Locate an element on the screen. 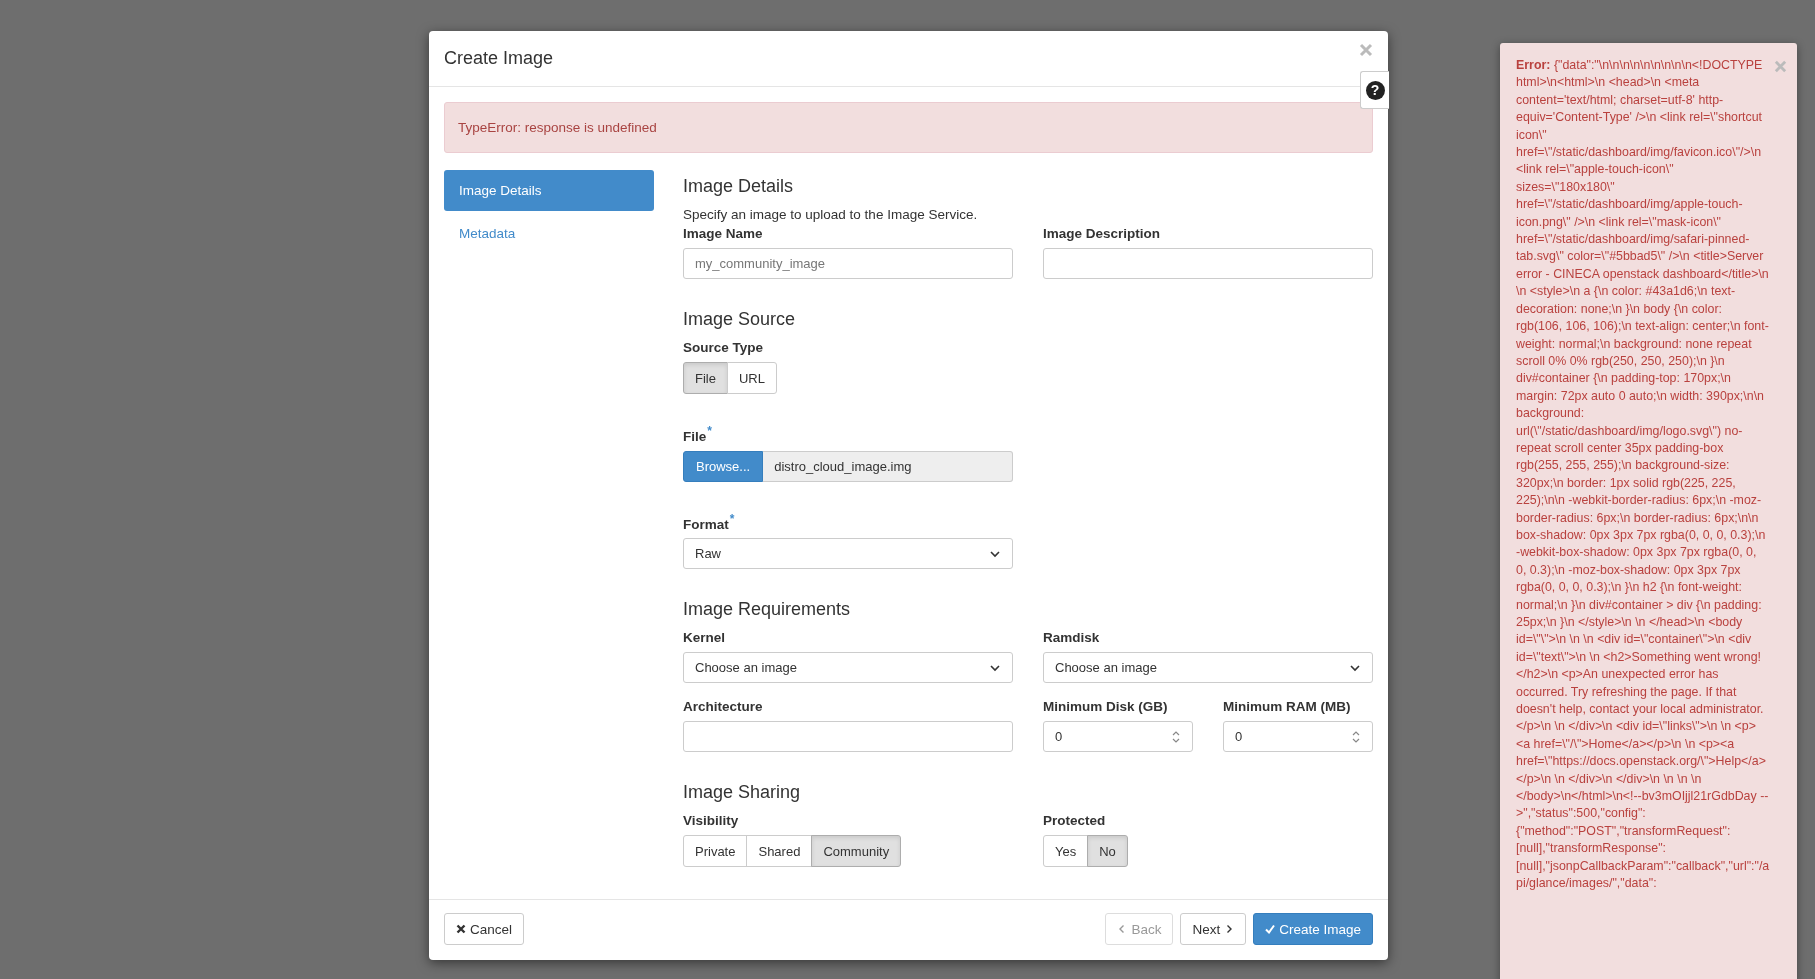 The width and height of the screenshot is (1815, 979). toggle-option: Shared is located at coordinates (779, 851).